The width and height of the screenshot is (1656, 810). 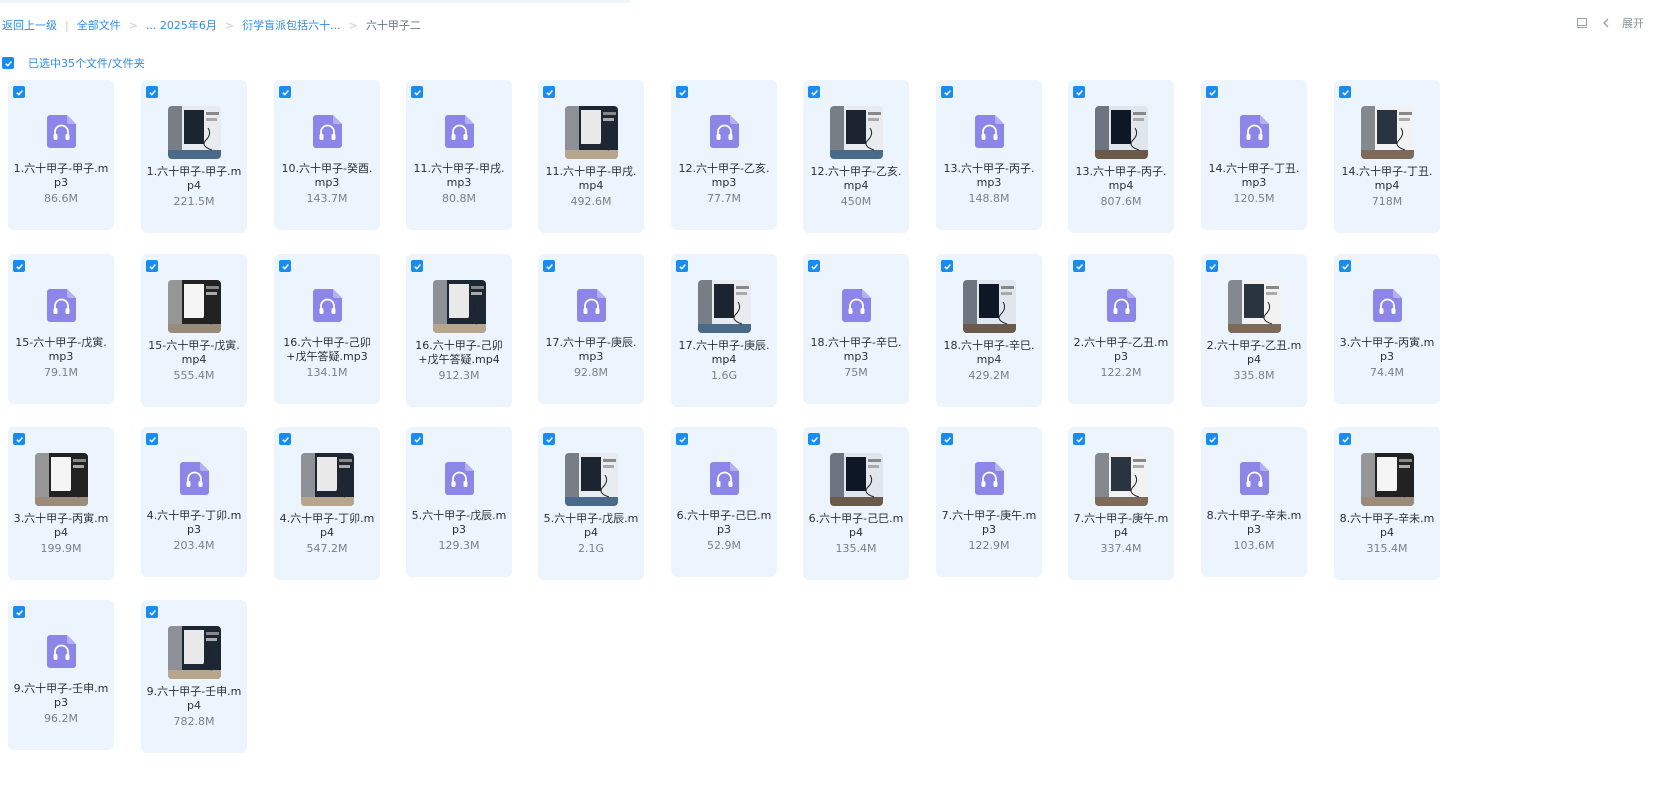 I want to click on audio-file-card: 3.六十甲子-丙寅.mp3 74.4M, so click(x=1387, y=329).